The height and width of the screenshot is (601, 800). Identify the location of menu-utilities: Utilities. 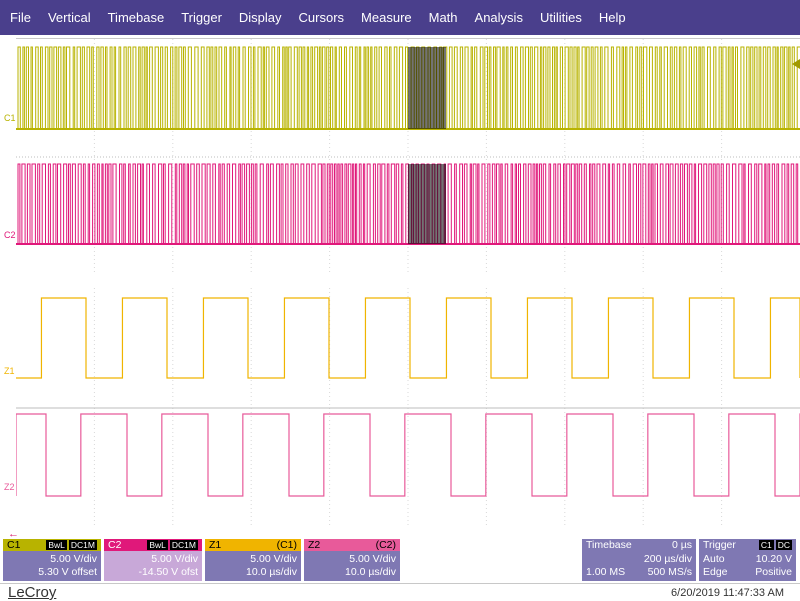
(560, 17).